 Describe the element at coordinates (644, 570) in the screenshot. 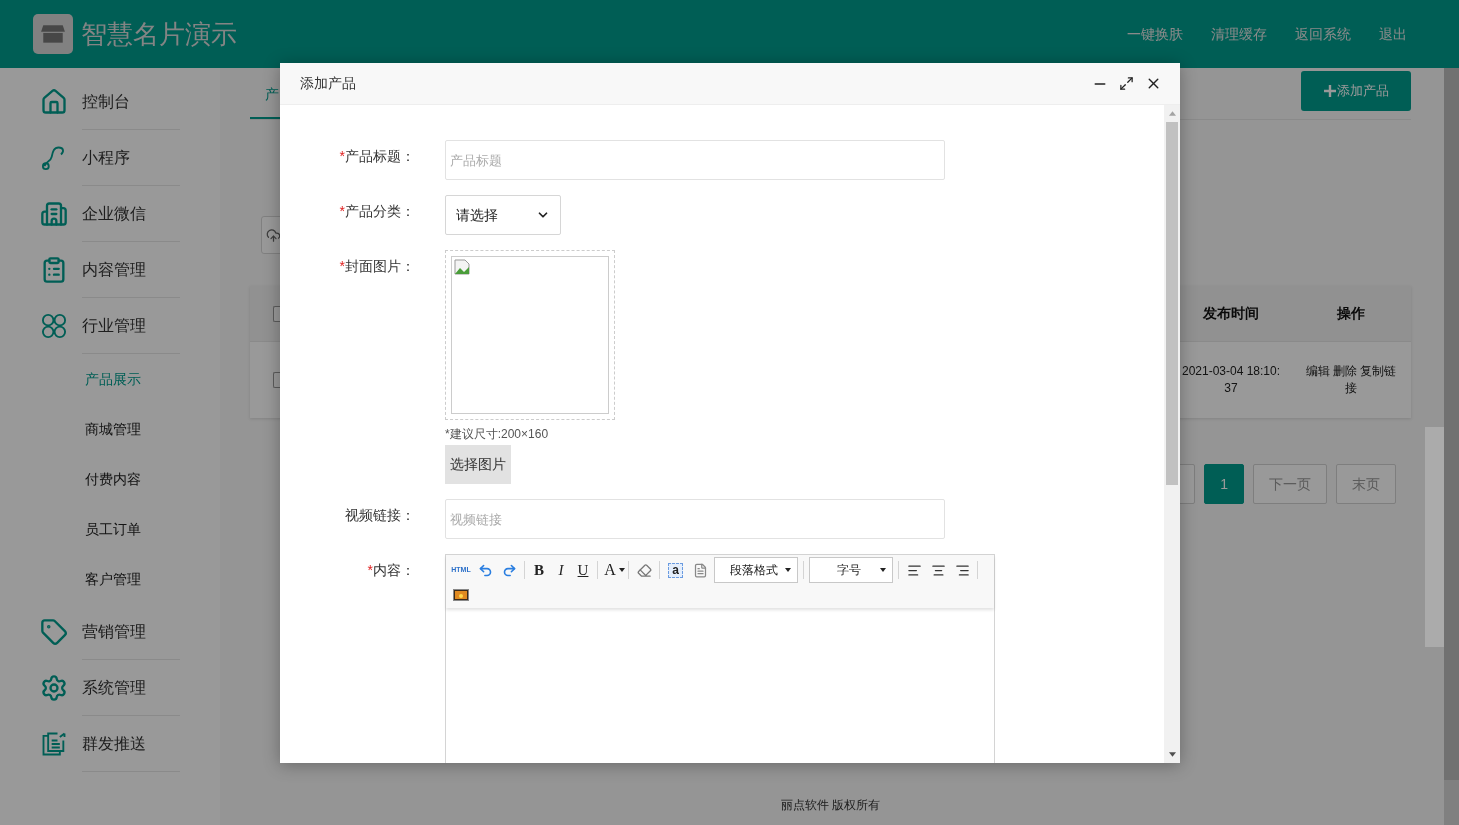

I see `eraser-icon` at that location.